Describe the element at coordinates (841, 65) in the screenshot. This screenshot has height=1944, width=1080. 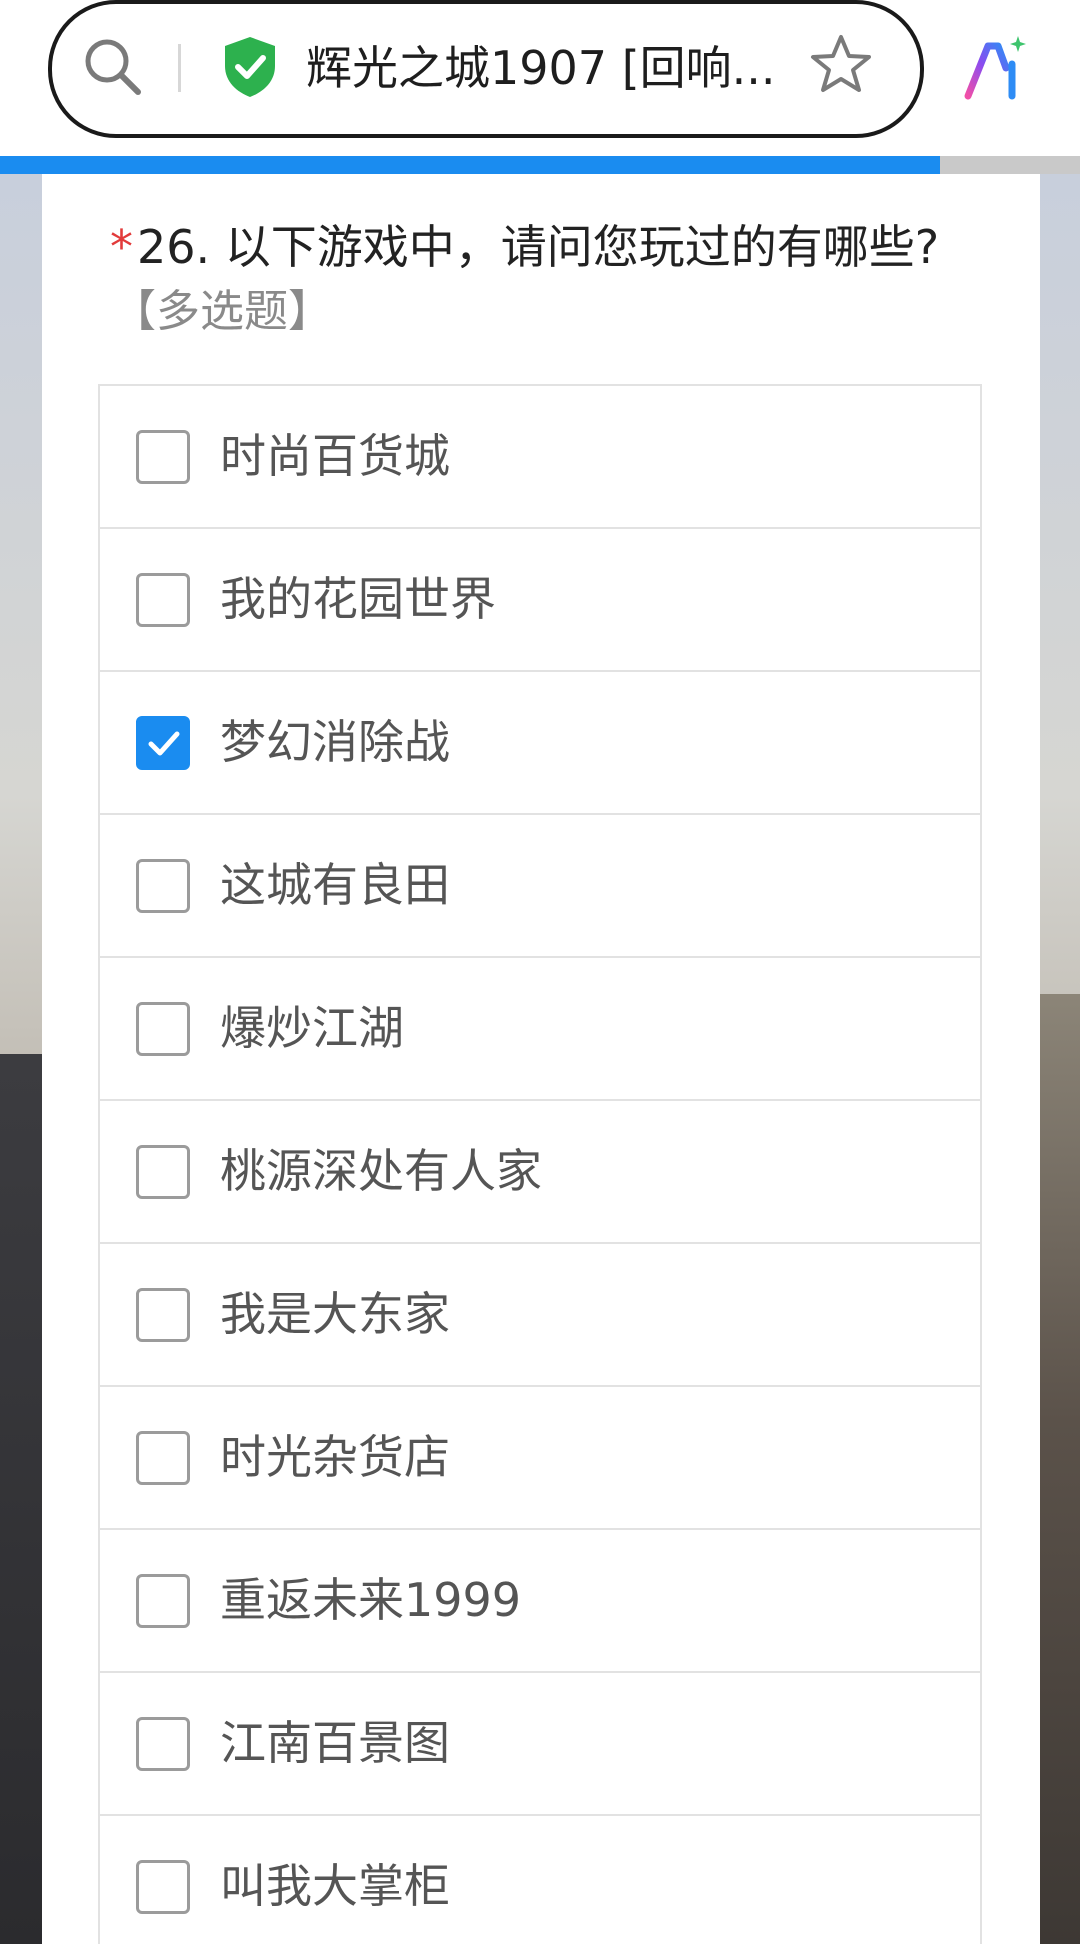
I see `star-icon` at that location.